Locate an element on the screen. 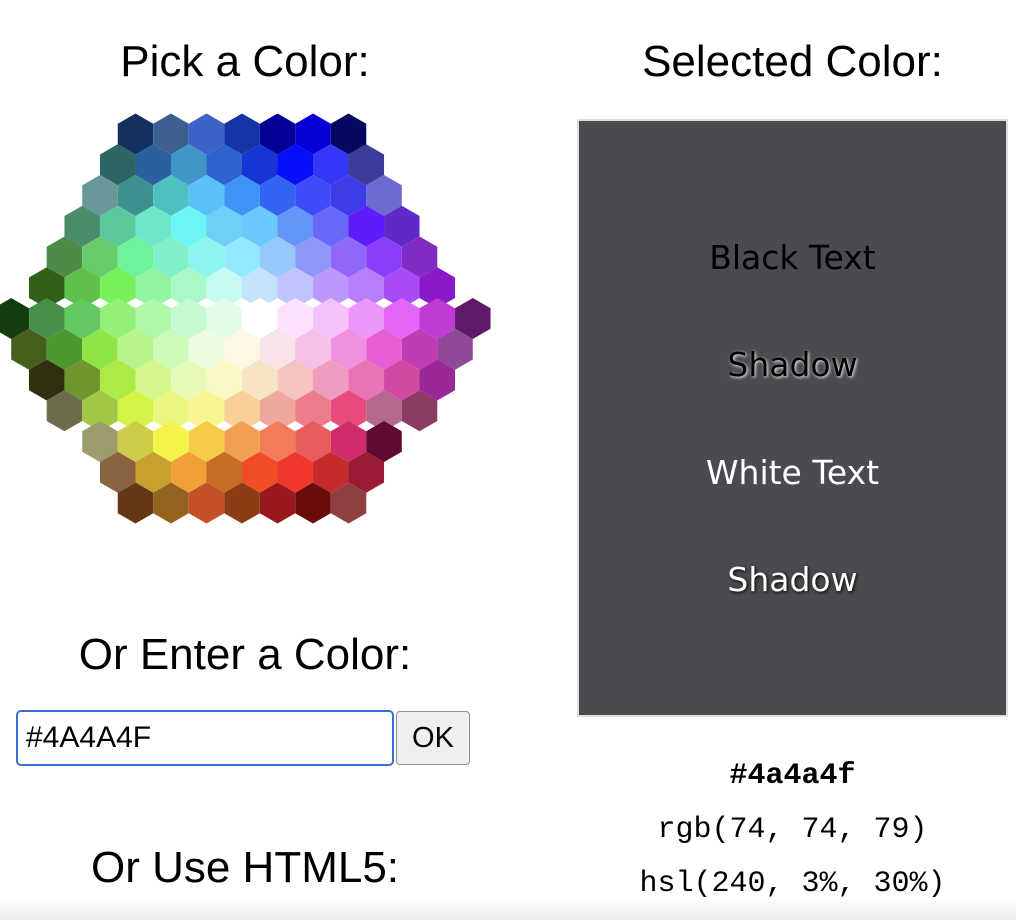 This screenshot has width=1016, height=920. ok-button: OK is located at coordinates (433, 738).